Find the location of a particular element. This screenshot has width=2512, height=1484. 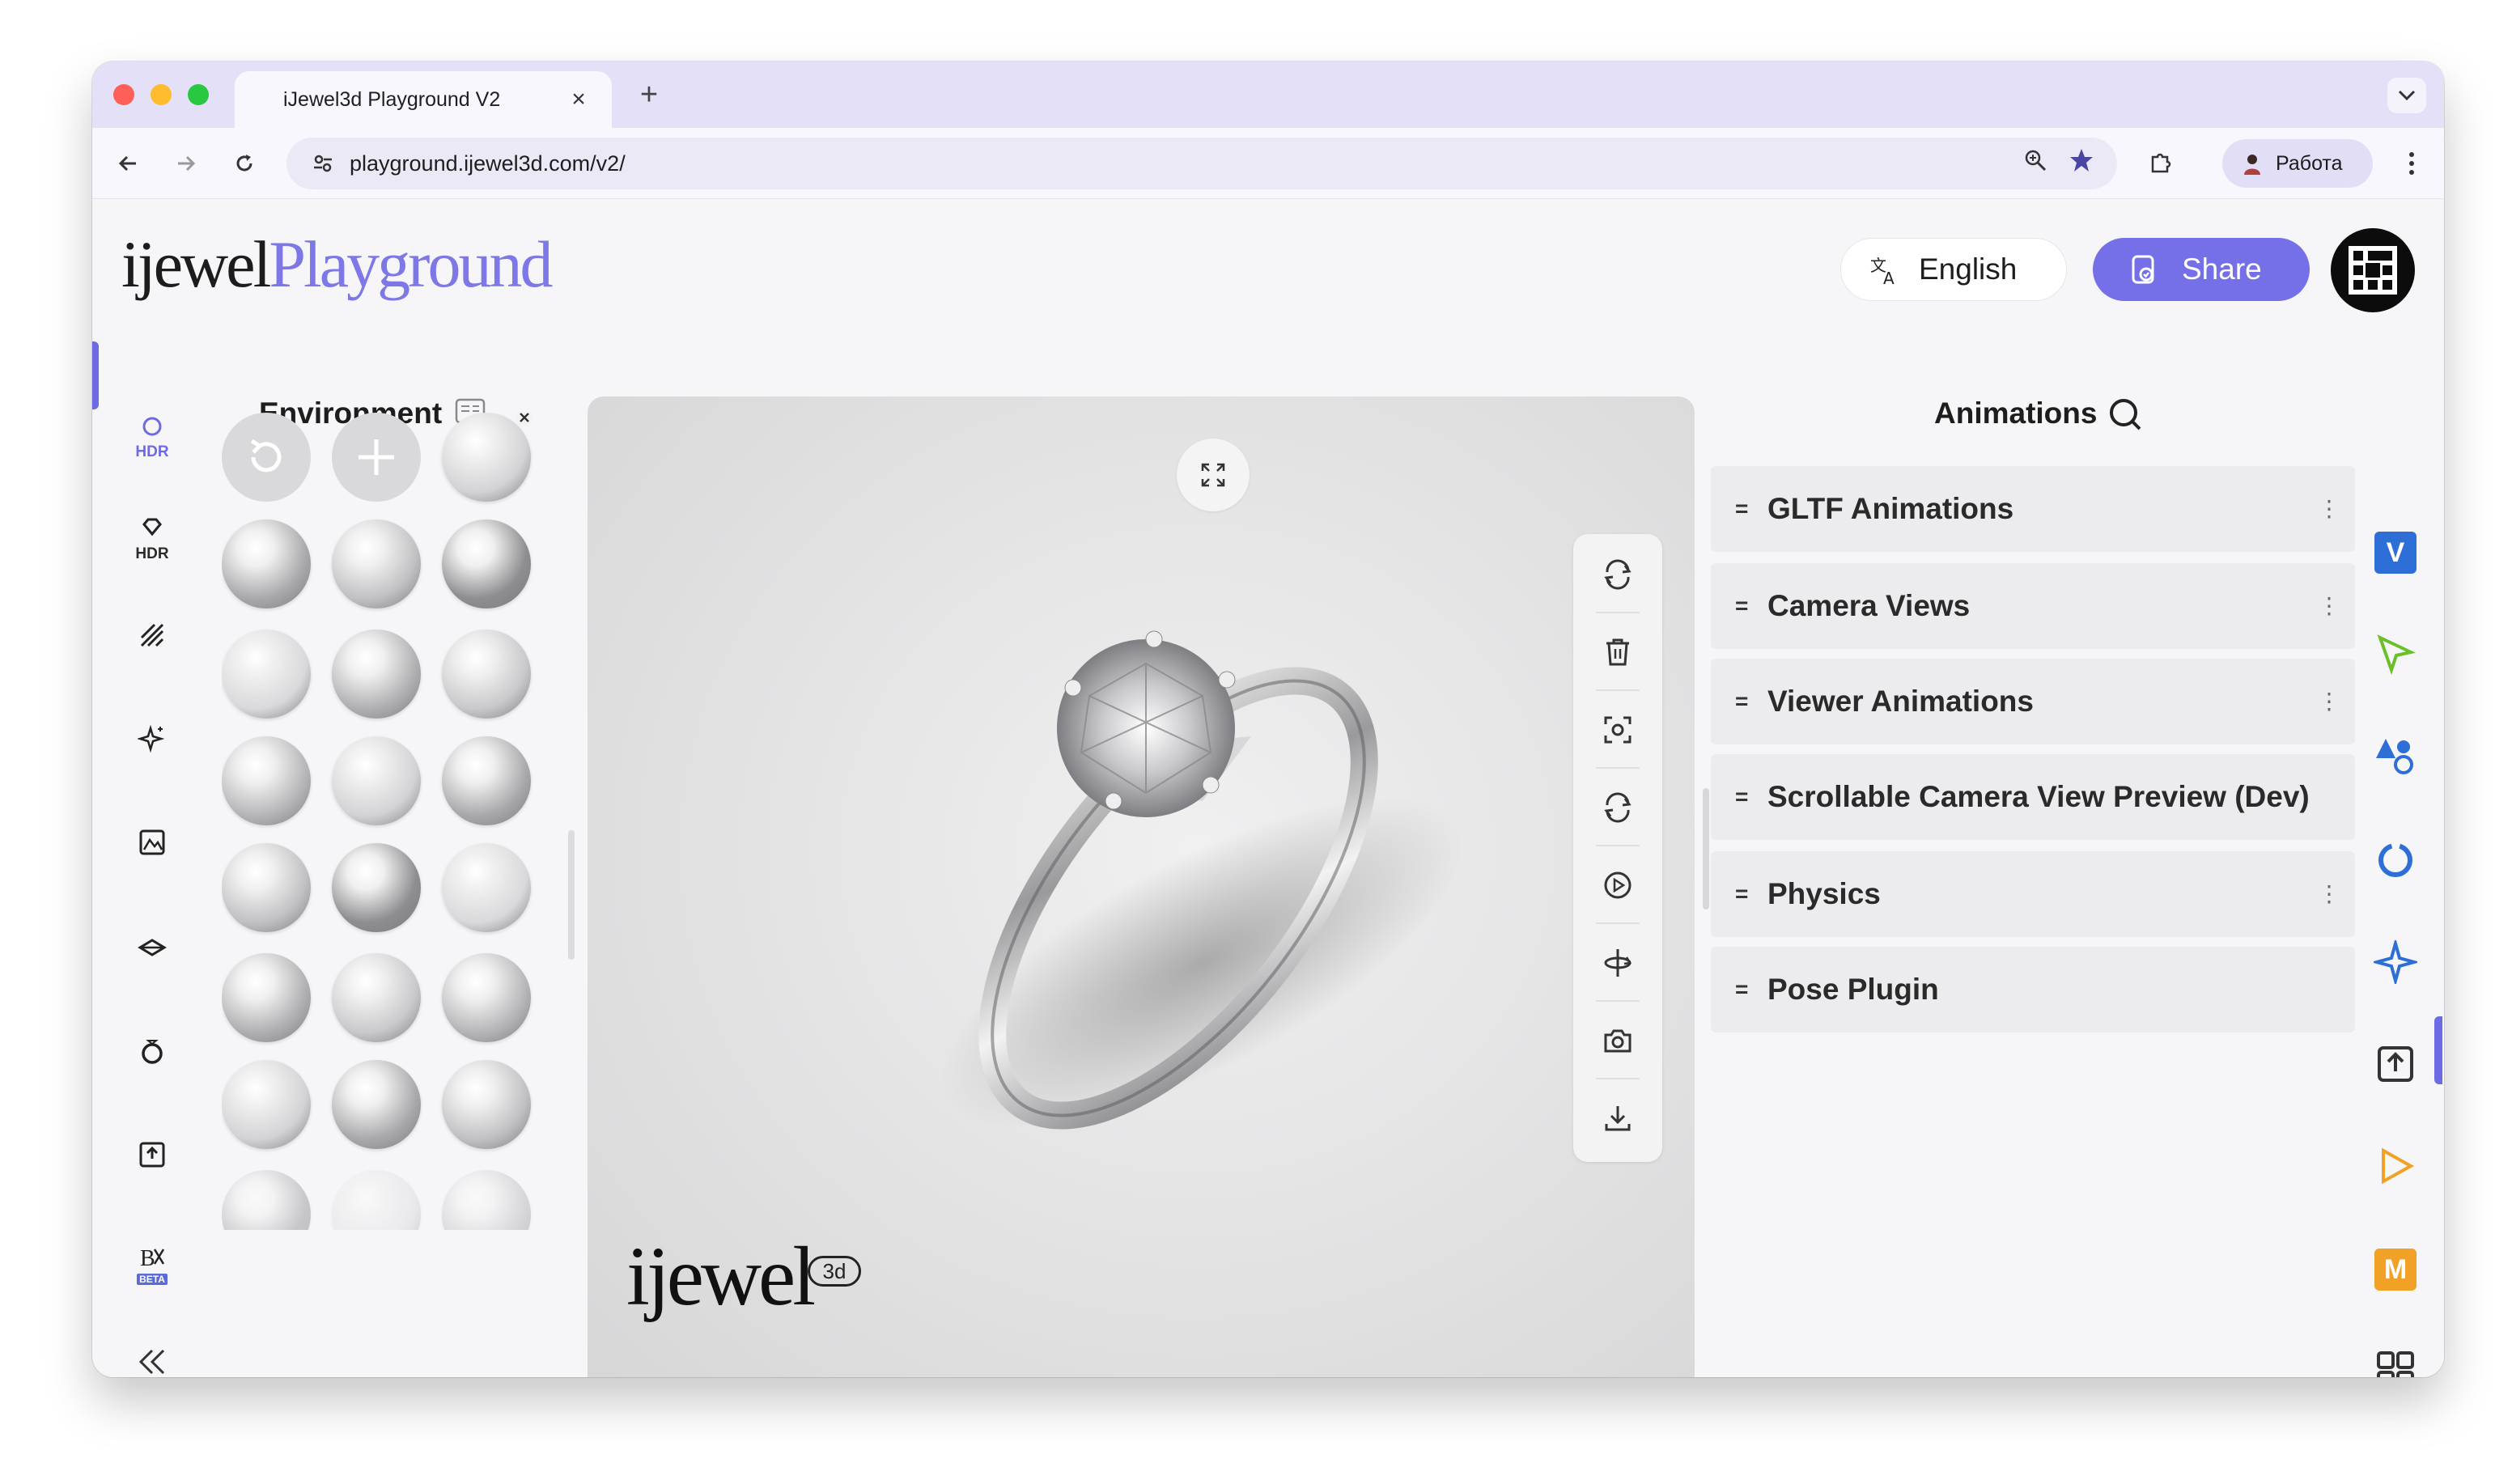

bk-icon: B is located at coordinates (152, 1258).